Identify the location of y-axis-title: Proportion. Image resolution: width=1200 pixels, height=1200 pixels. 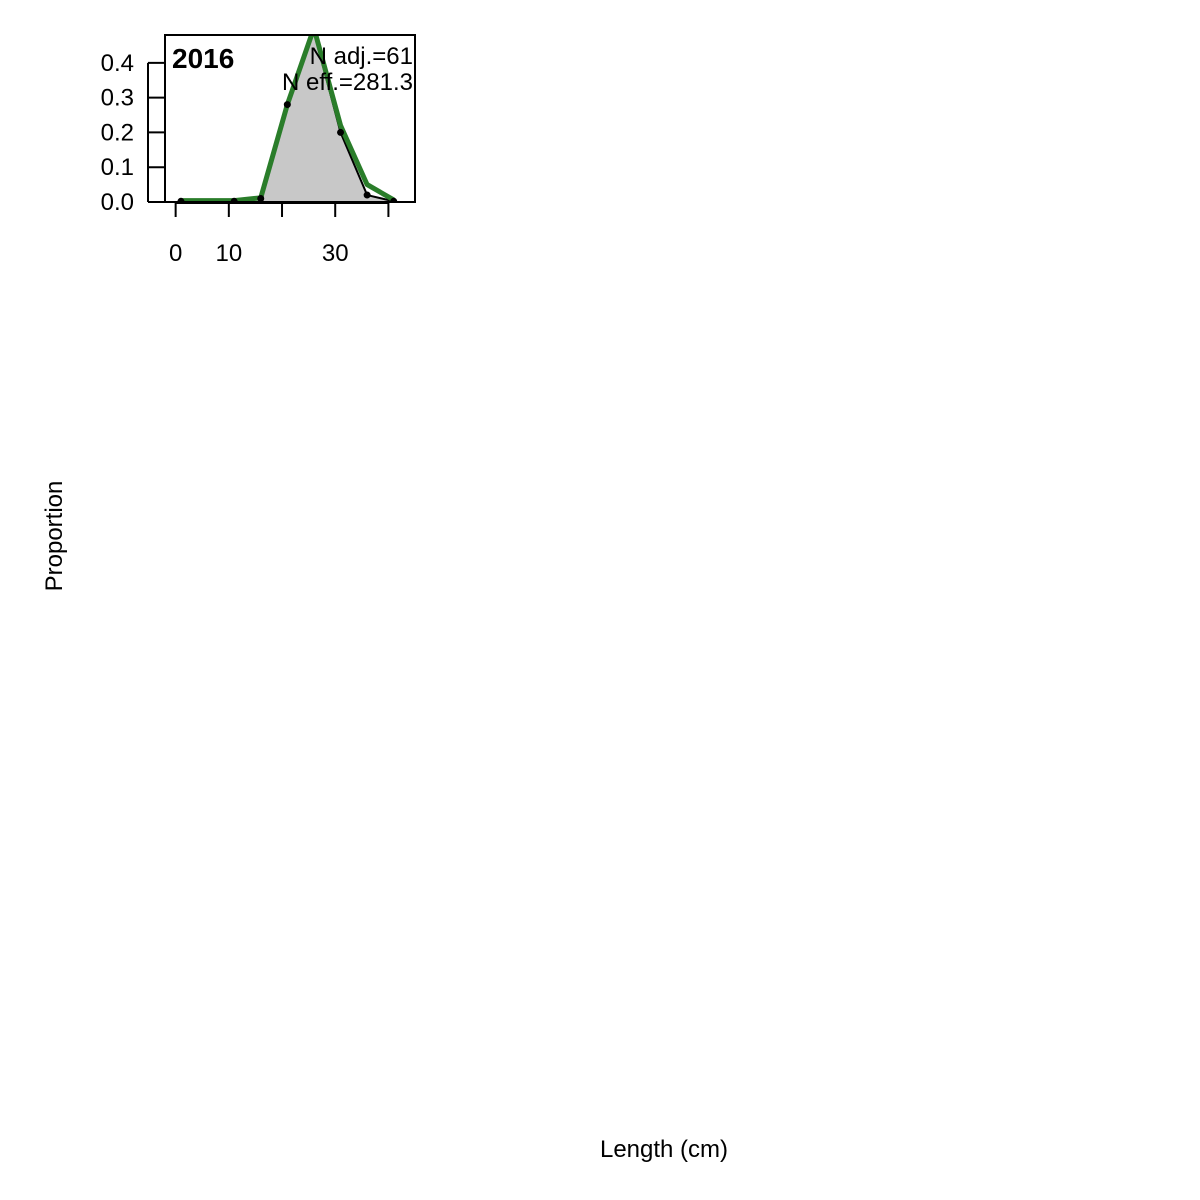
(54, 536).